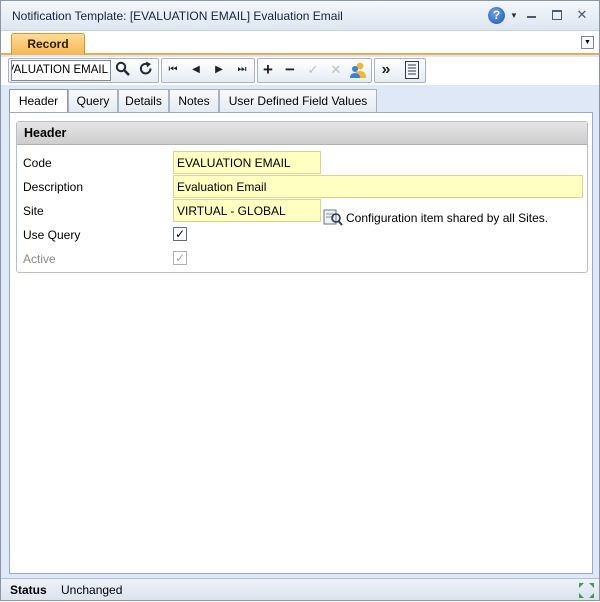 This screenshot has height=602, width=600. What do you see at coordinates (123, 70) in the screenshot?
I see `search-icon` at bounding box center [123, 70].